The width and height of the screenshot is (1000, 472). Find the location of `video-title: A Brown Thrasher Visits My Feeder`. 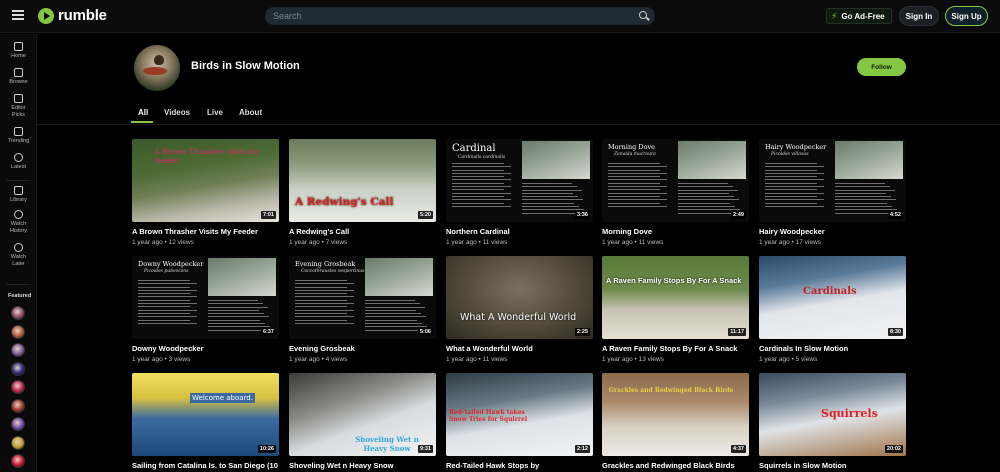

video-title: A Brown Thrasher Visits My Feeder is located at coordinates (205, 231).